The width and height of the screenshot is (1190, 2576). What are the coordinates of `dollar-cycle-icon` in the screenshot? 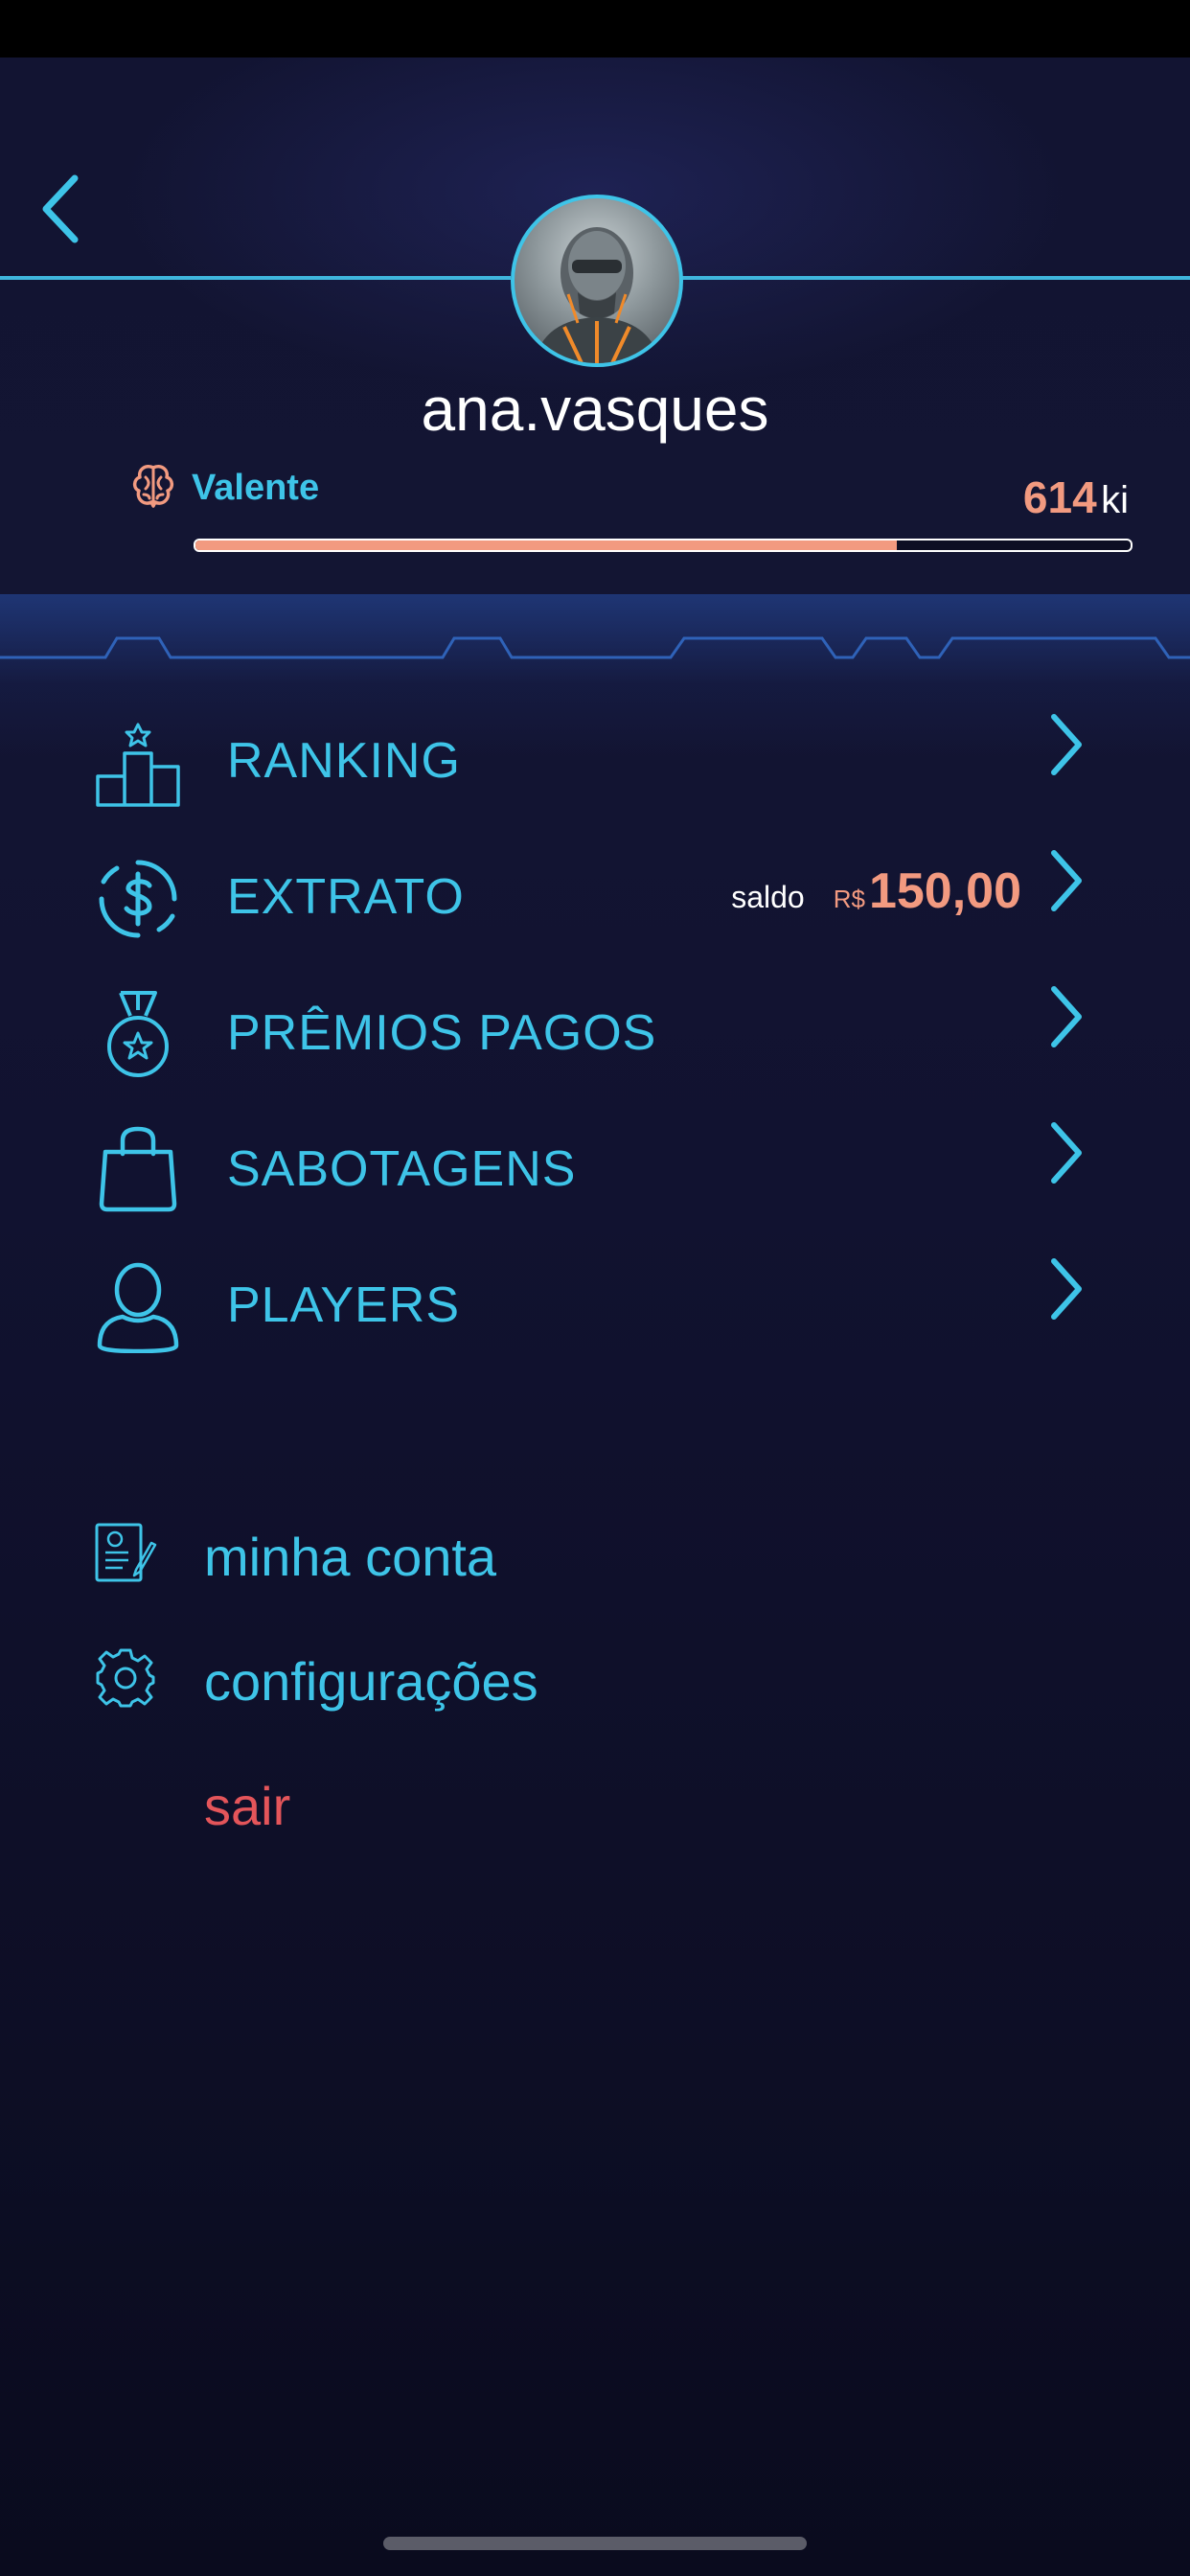 It's located at (138, 899).